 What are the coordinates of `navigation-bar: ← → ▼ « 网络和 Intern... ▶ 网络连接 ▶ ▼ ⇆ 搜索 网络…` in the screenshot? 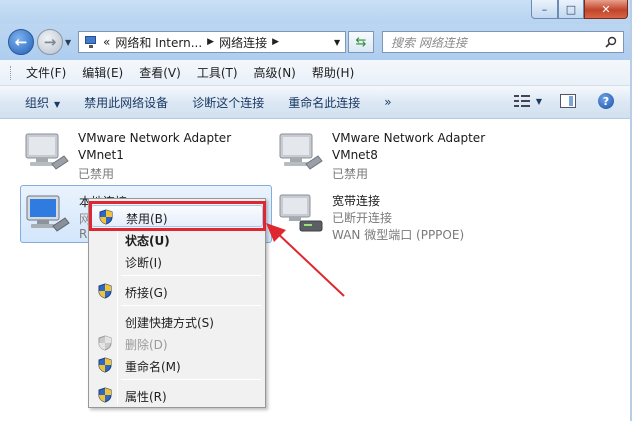 It's located at (316, 42).